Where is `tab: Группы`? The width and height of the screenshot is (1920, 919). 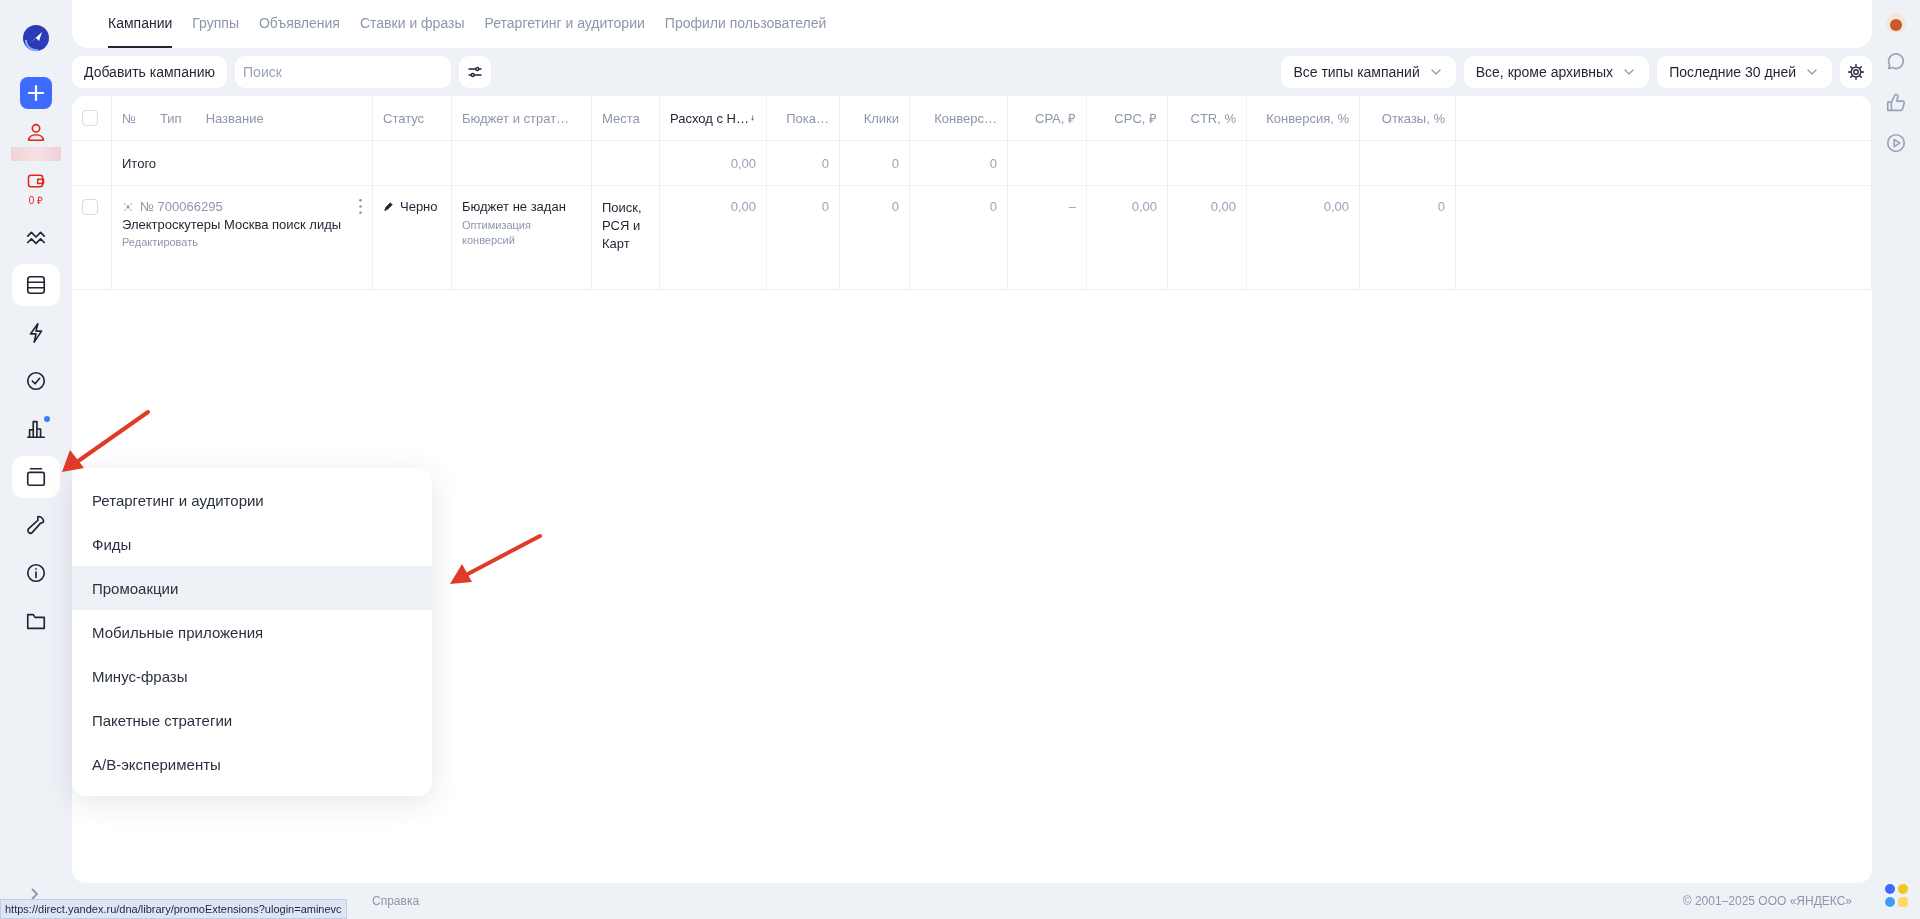
tab: Группы is located at coordinates (215, 24).